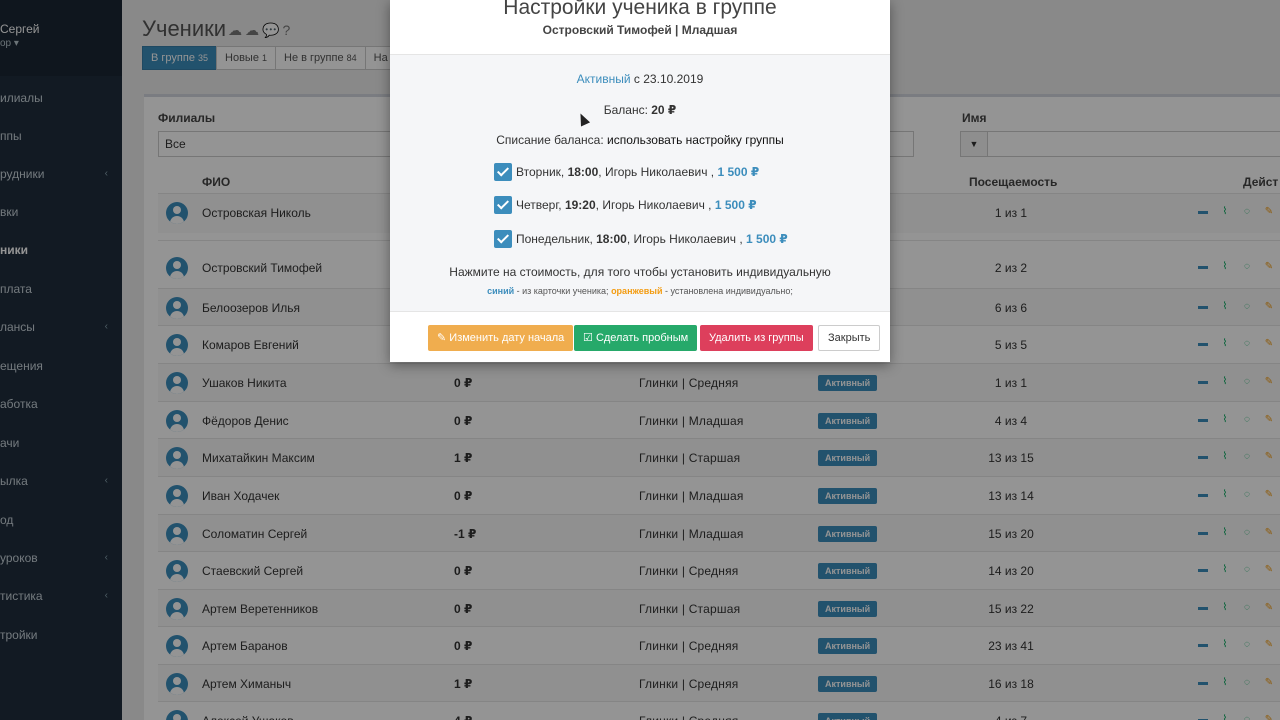 This screenshot has height=720, width=1280. I want to click on remove-from-group-button: Удалить из группы, so click(756, 338).